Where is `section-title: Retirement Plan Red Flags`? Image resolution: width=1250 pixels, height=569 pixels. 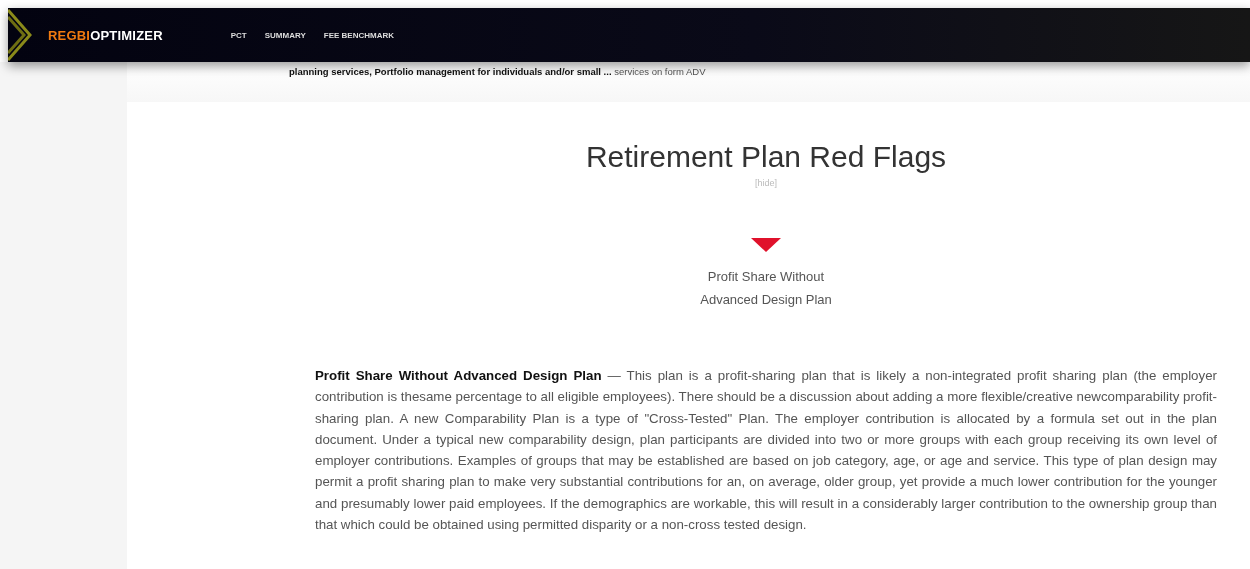
section-title: Retirement Plan Red Flags is located at coordinates (766, 157).